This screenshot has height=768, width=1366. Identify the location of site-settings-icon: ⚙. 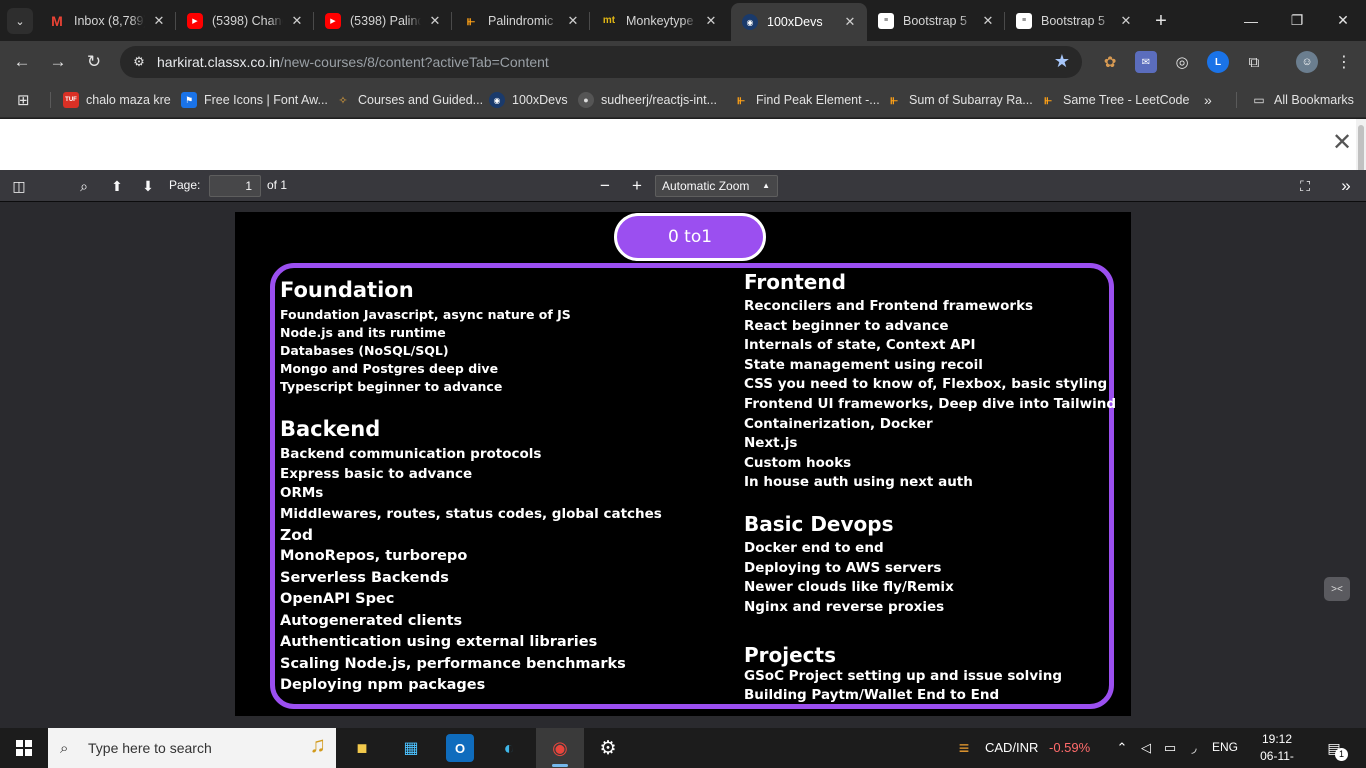
(139, 62).